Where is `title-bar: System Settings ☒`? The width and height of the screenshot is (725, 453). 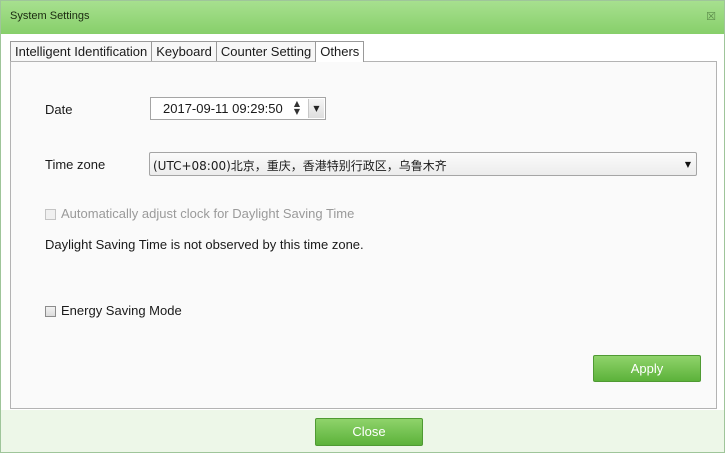
title-bar: System Settings ☒ is located at coordinates (362, 17).